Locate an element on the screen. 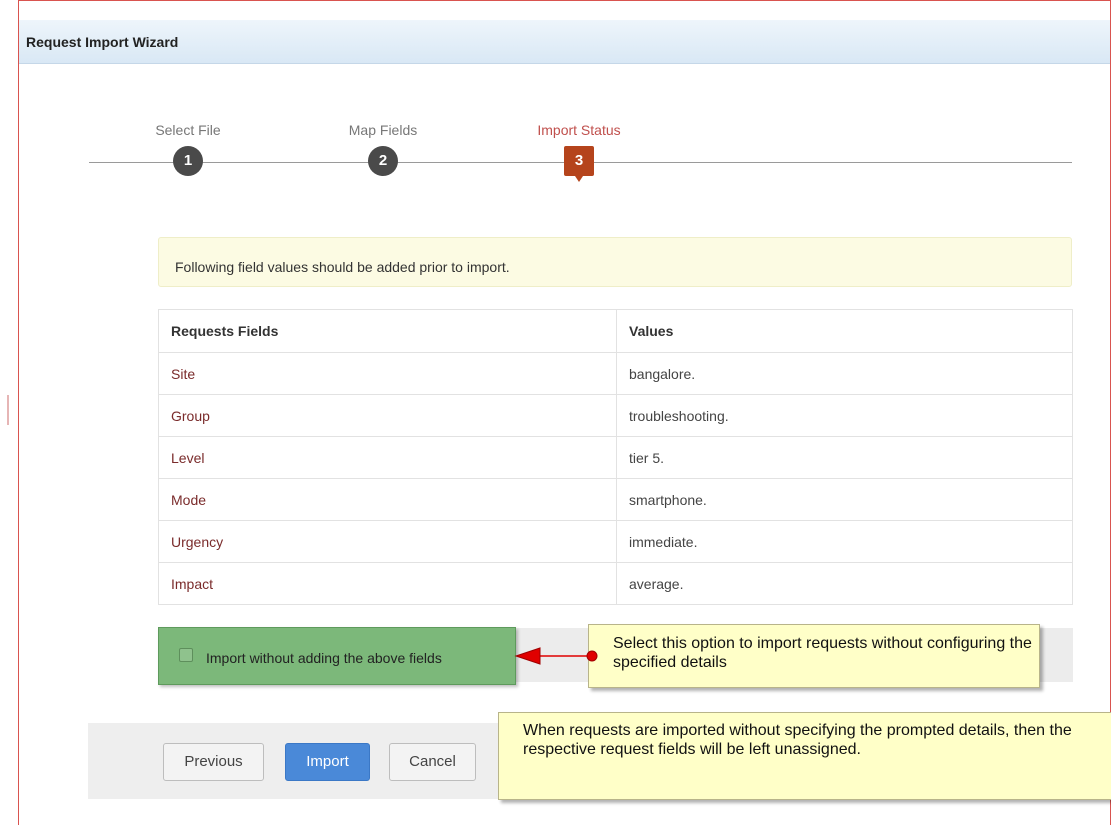 This screenshot has height=825, width=1111. field-name: Group is located at coordinates (387, 415).